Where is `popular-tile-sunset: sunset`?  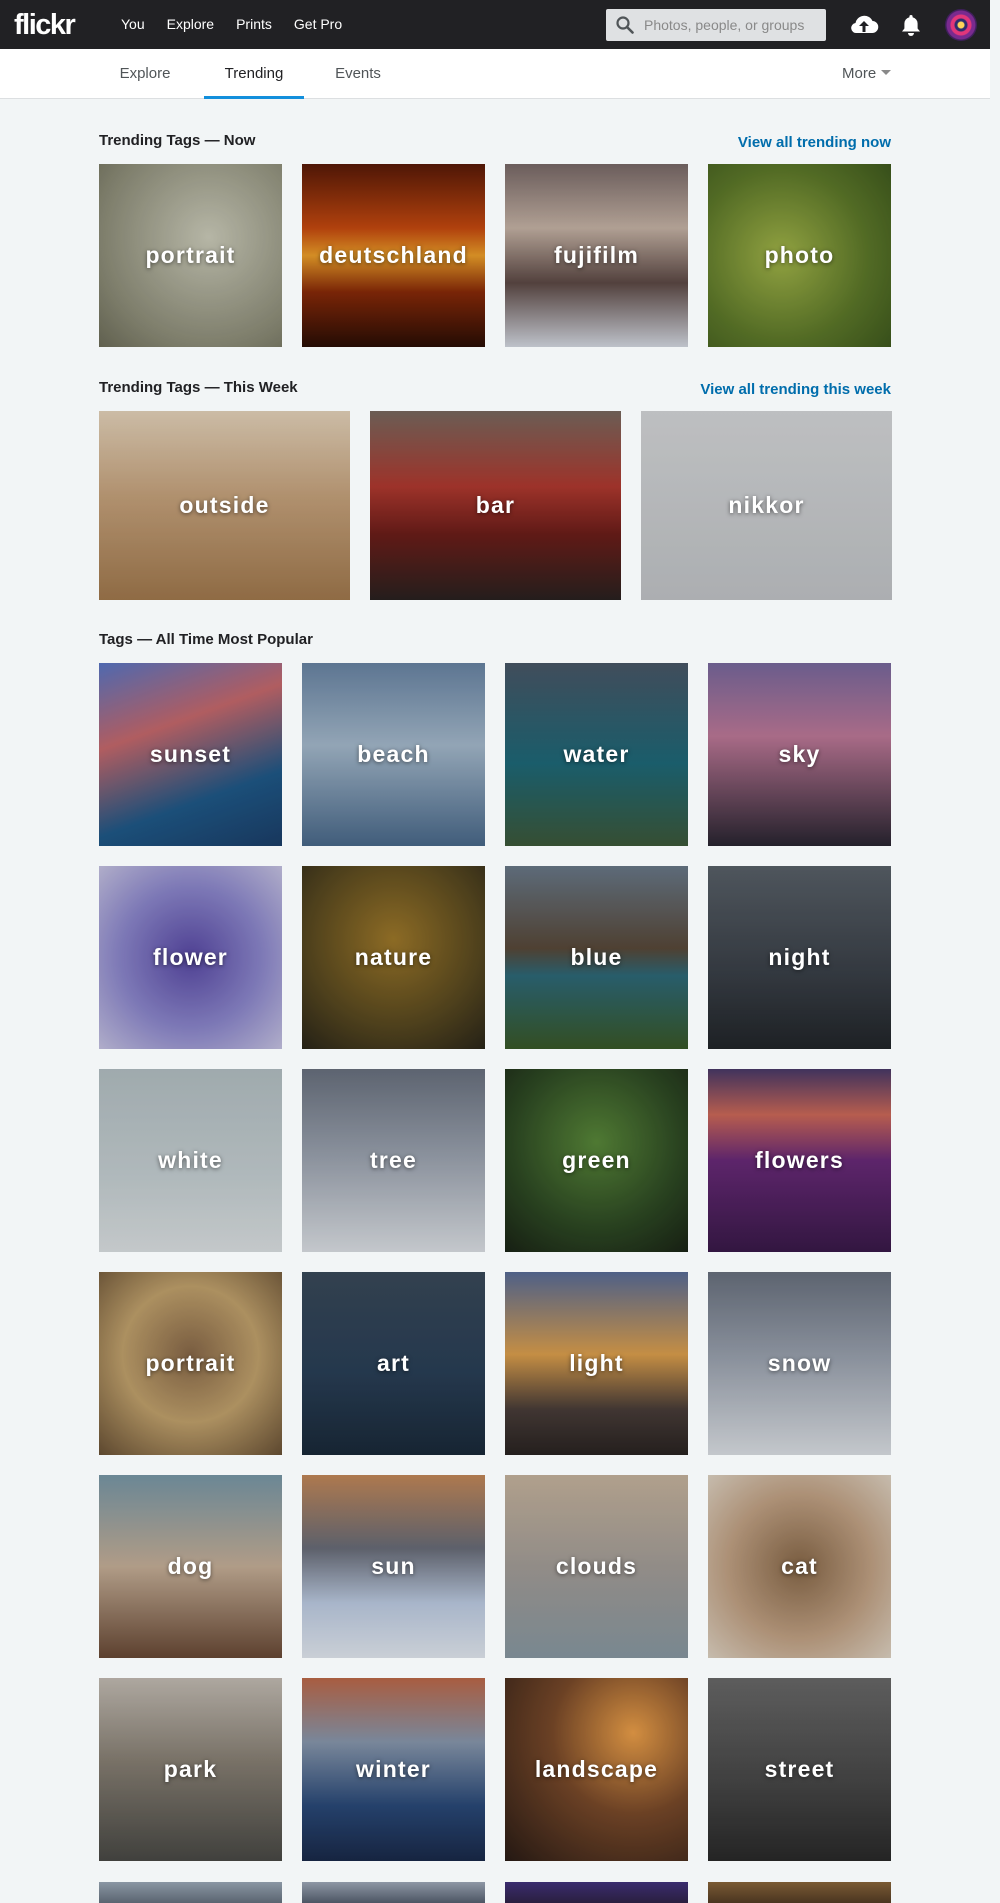
popular-tile-sunset: sunset is located at coordinates (190, 754).